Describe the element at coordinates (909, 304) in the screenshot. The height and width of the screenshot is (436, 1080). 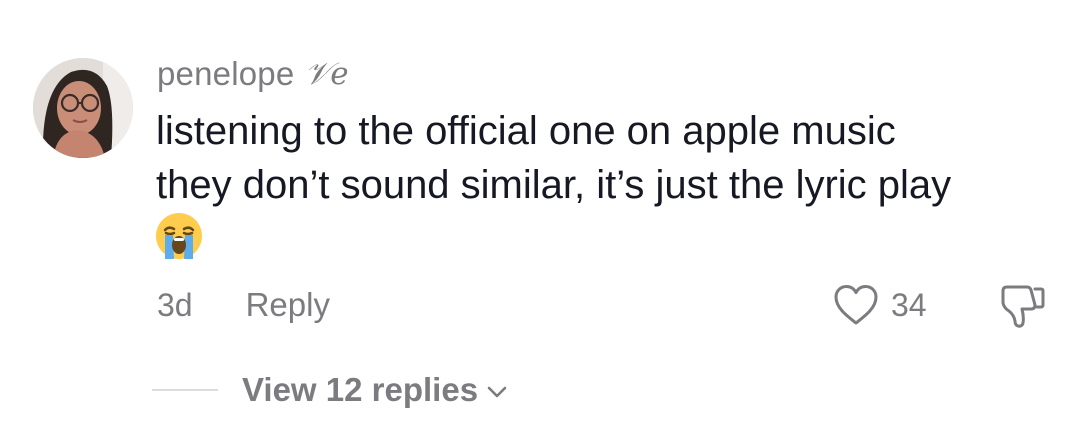
I see `like-count: 34` at that location.